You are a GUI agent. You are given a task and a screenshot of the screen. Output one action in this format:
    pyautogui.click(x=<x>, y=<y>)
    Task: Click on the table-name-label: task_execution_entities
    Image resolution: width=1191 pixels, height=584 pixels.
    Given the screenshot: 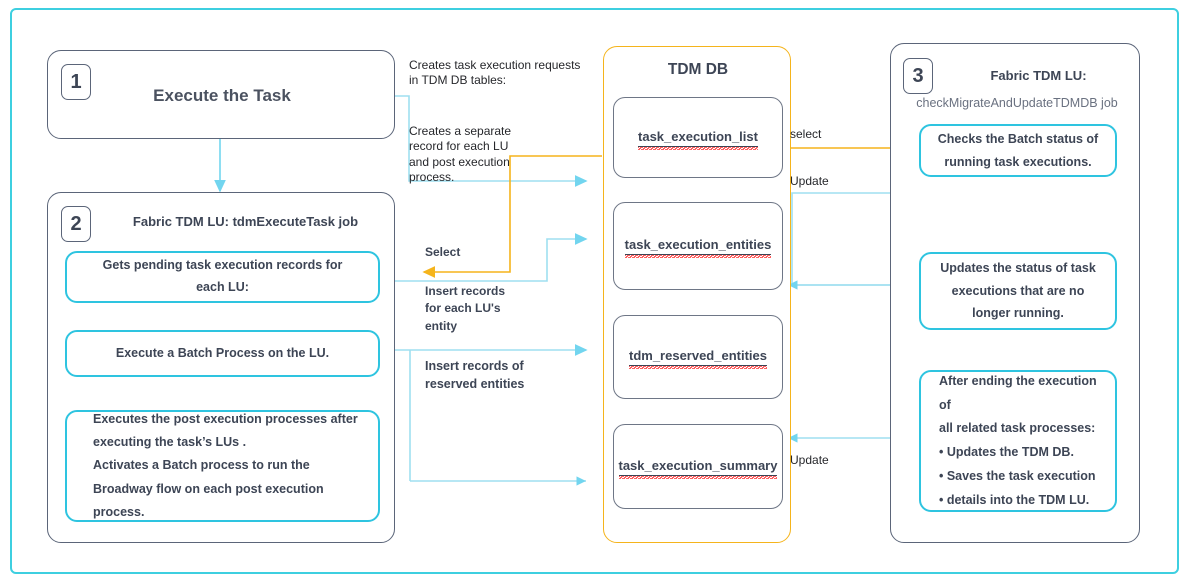 What is the action you would take?
    pyautogui.click(x=698, y=247)
    